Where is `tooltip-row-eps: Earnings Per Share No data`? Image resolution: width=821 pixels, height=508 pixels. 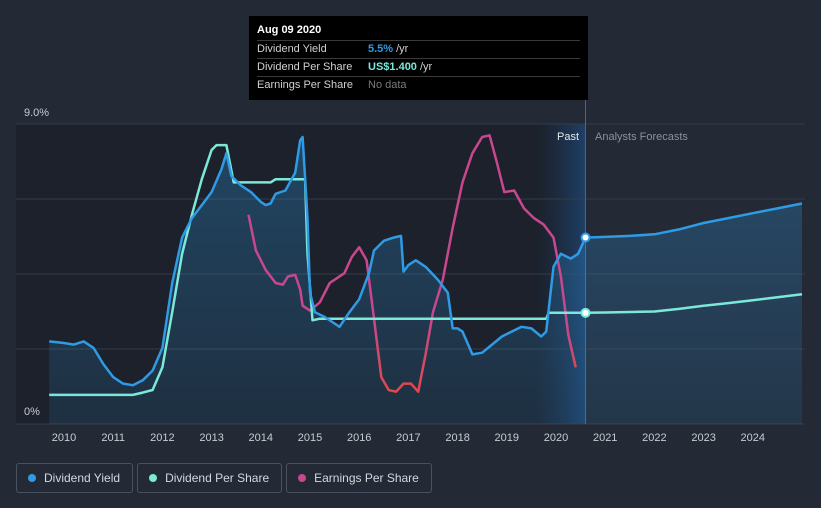
tooltip-row-eps: Earnings Per Share No data is located at coordinates (418, 85).